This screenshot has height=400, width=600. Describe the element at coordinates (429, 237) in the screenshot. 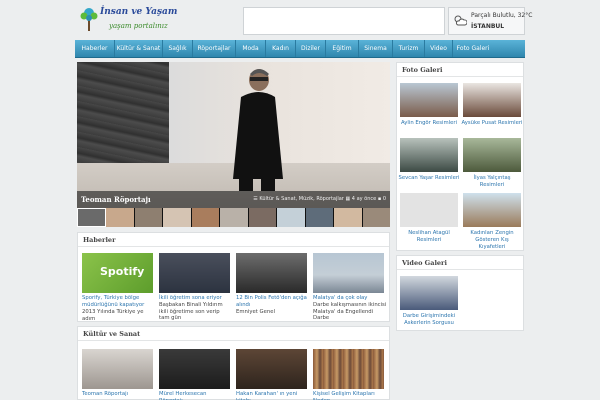

I see `gallery-label: Neslihan Atagül Resimleri` at that location.